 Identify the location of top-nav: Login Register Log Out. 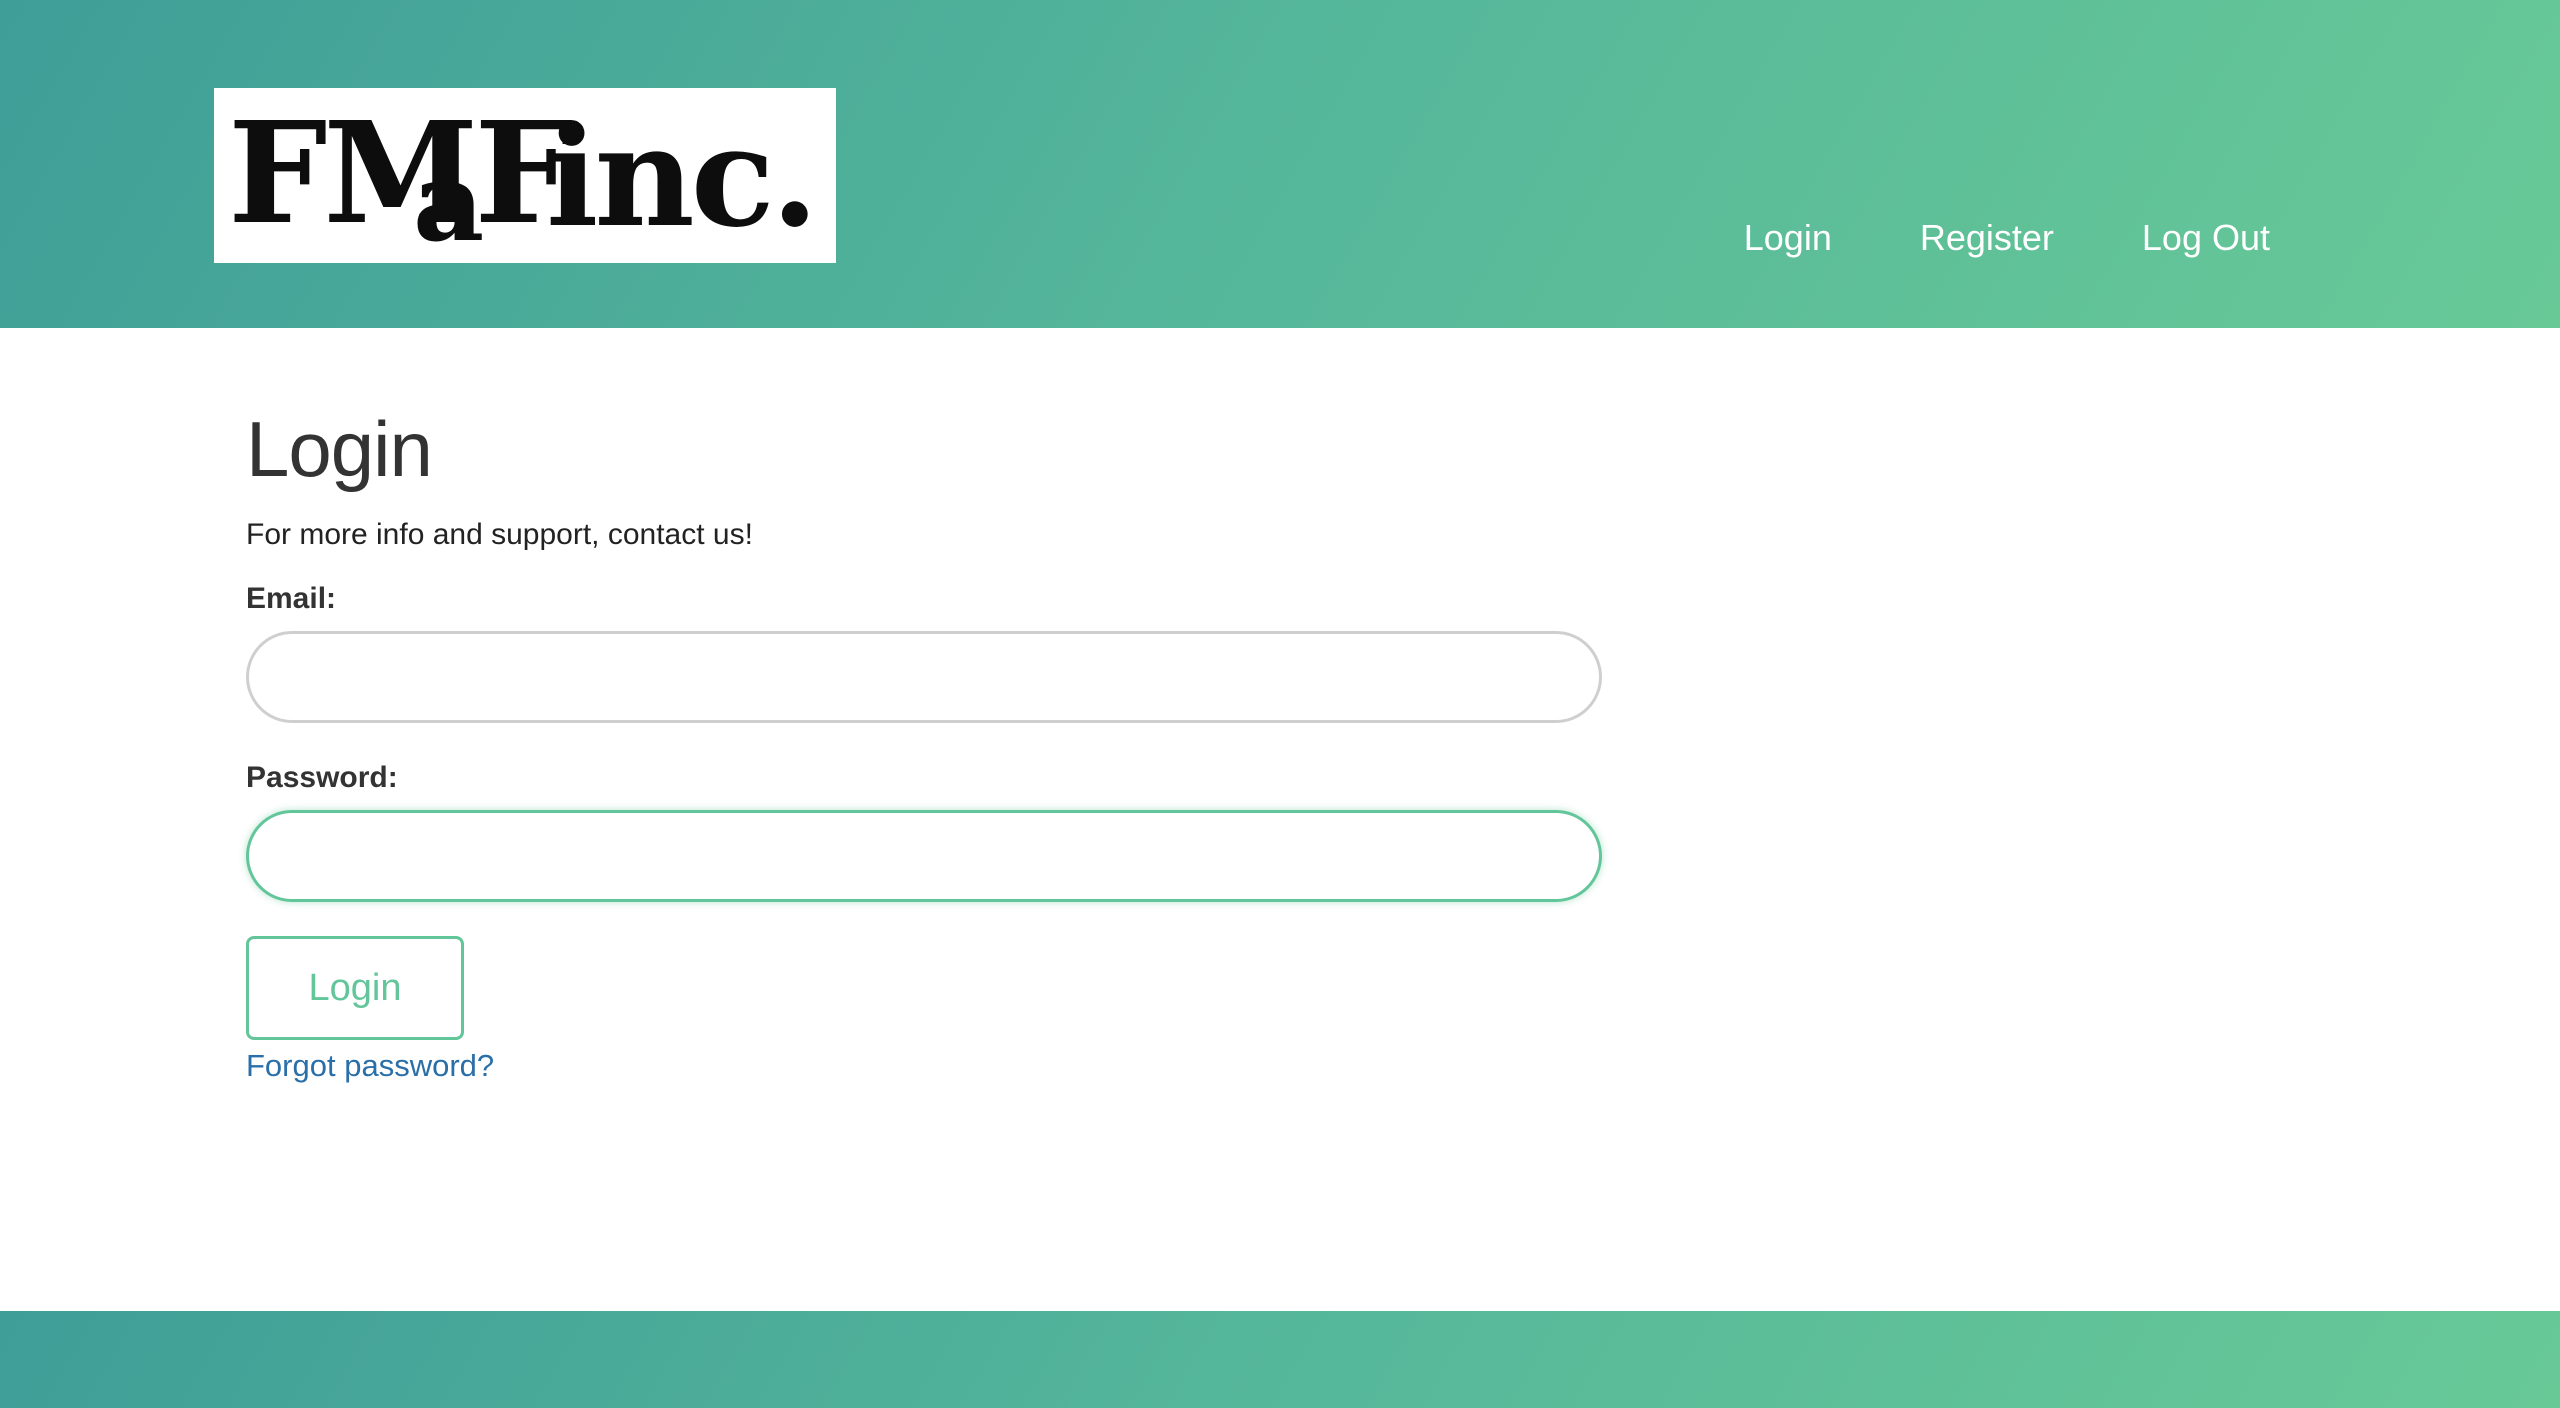
(2007, 238).